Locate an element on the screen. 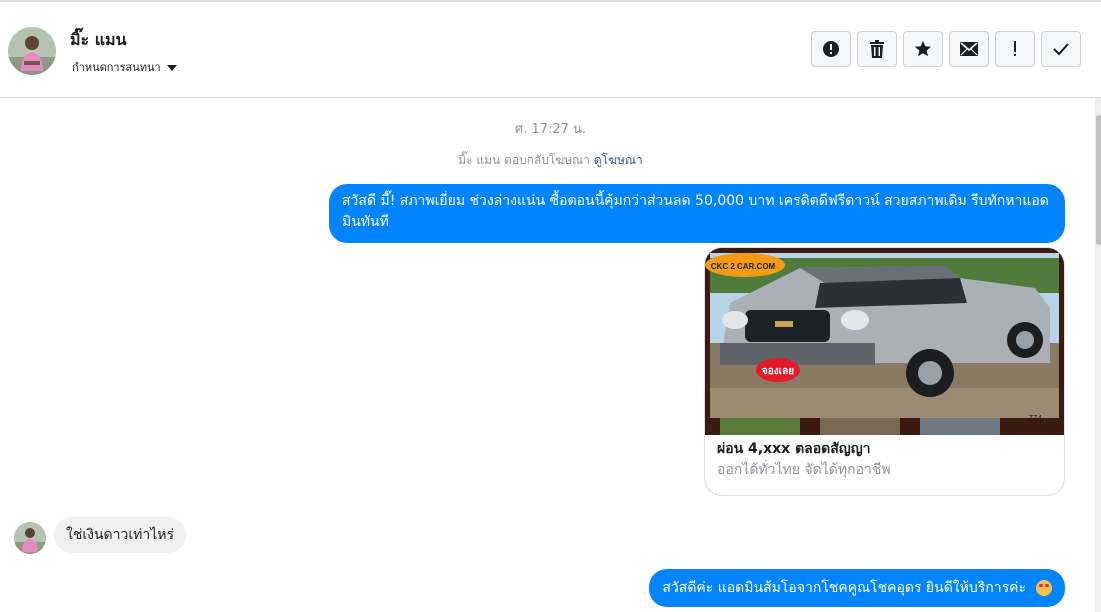 The width and height of the screenshot is (1101, 612). sender-avatar is located at coordinates (30, 538).